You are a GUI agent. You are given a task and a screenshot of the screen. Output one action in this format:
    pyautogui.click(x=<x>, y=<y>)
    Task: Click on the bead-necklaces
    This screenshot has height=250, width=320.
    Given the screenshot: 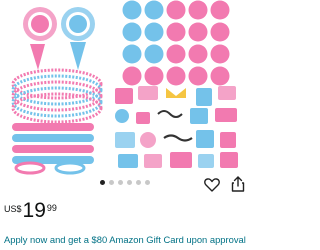 What is the action you would take?
    pyautogui.click(x=57, y=96)
    